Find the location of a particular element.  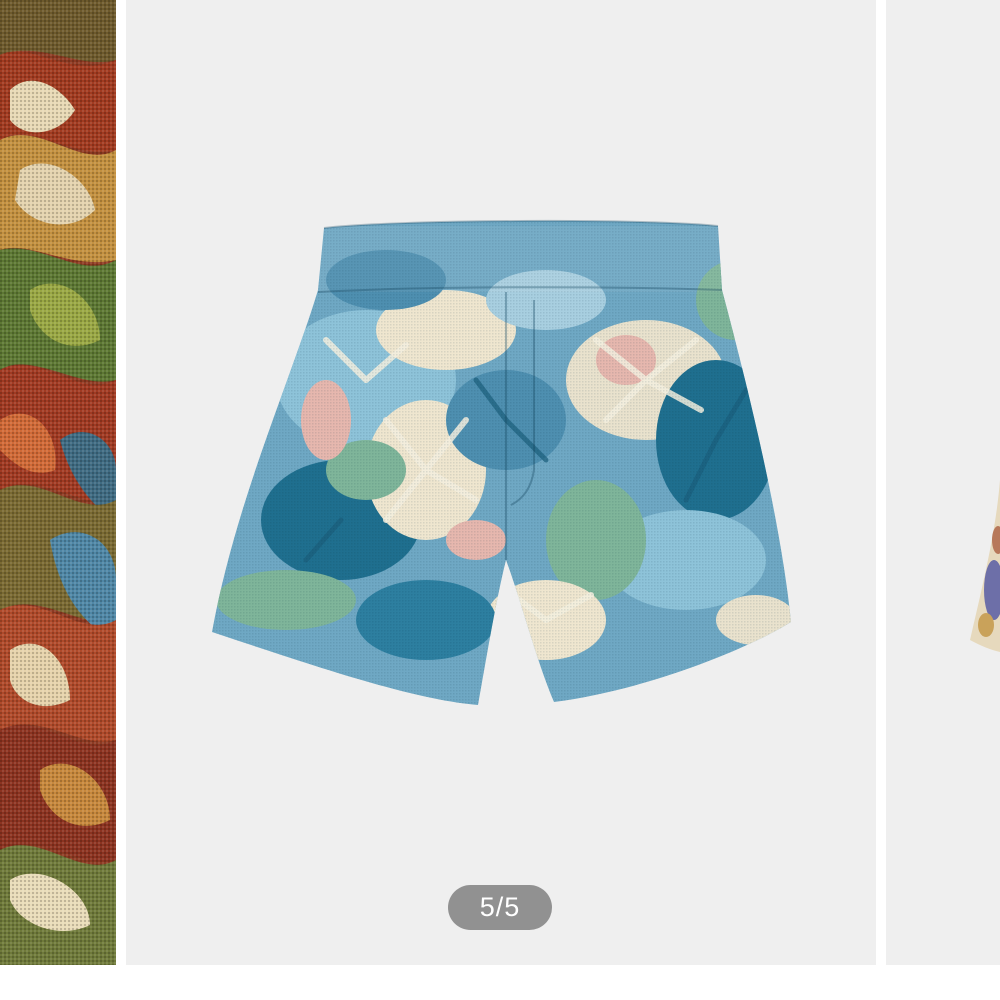

previous-slide-image is located at coordinates (58, 482).